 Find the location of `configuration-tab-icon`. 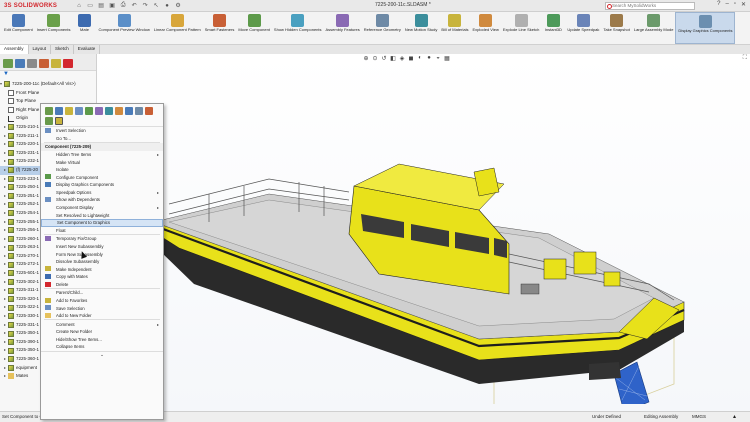

configuration-tab-icon is located at coordinates (32, 63).